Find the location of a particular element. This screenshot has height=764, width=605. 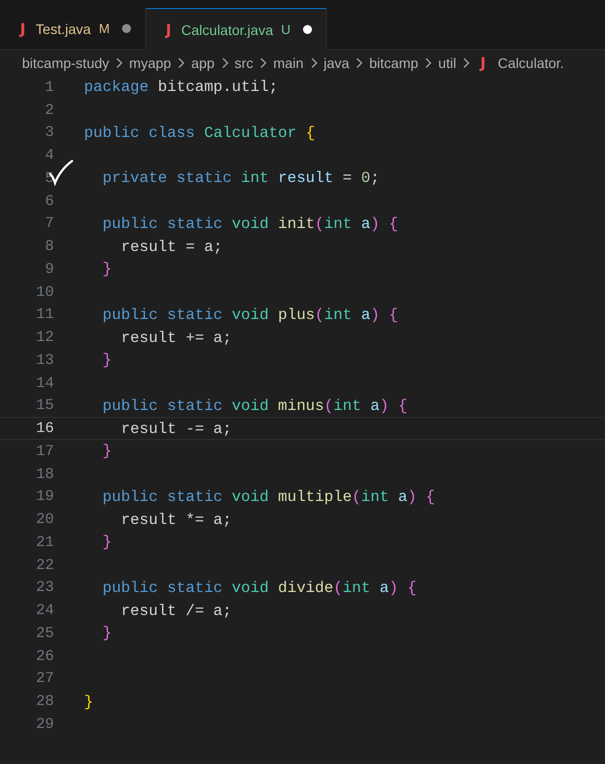

breadcrumb-item: main is located at coordinates (288, 63).